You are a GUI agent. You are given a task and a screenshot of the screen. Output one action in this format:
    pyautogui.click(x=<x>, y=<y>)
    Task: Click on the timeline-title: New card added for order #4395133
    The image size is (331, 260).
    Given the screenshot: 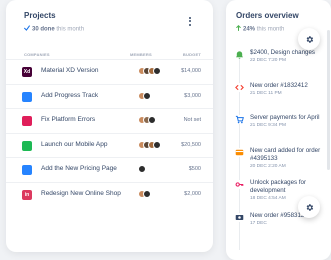 What is the action you would take?
    pyautogui.click(x=285, y=154)
    